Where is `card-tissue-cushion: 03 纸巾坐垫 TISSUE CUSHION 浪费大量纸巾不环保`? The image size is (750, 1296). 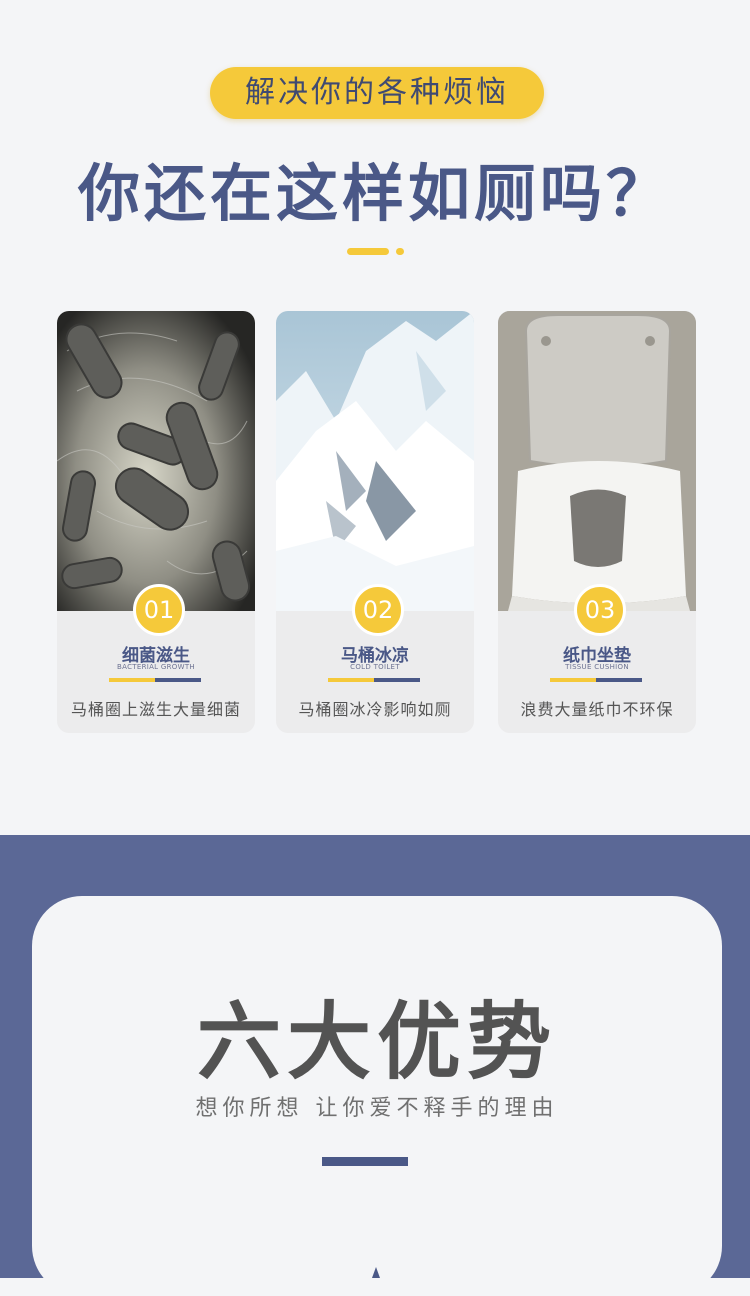
card-tissue-cushion: 03 纸巾坐垫 TISSUE CUSHION 浪费大量纸巾不环保 is located at coordinates (597, 522).